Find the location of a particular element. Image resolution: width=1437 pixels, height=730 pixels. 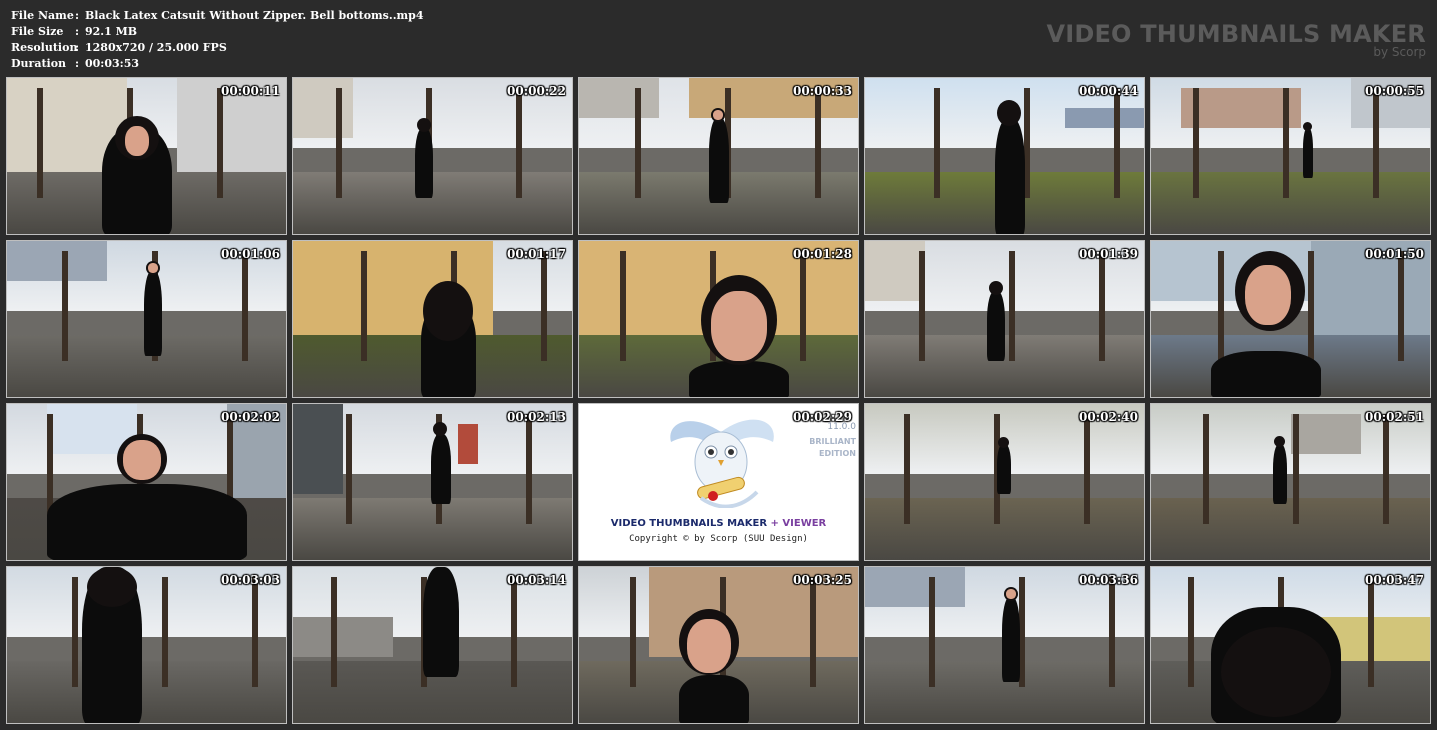

timestamp: 00:00:44 is located at coordinates (1108, 91).